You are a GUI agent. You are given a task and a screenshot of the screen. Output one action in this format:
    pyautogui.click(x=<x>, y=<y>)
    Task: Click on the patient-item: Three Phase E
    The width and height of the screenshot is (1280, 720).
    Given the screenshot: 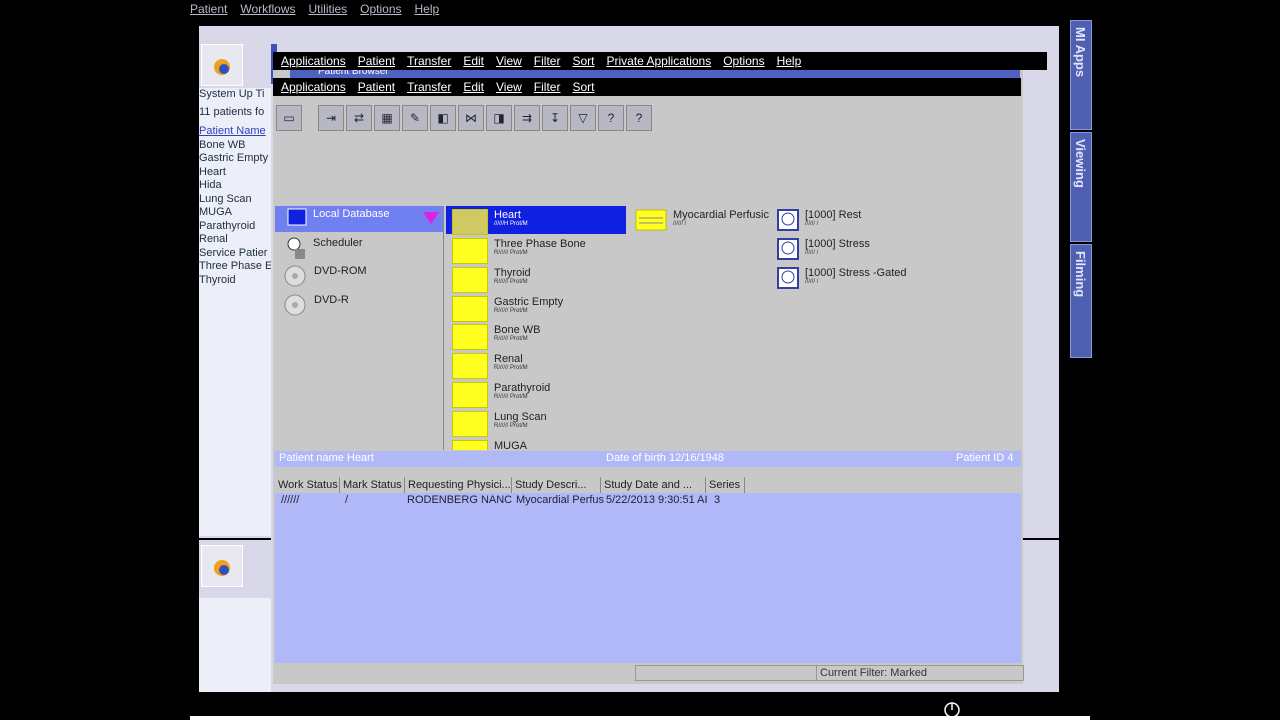 What is the action you would take?
    pyautogui.click(x=235, y=267)
    